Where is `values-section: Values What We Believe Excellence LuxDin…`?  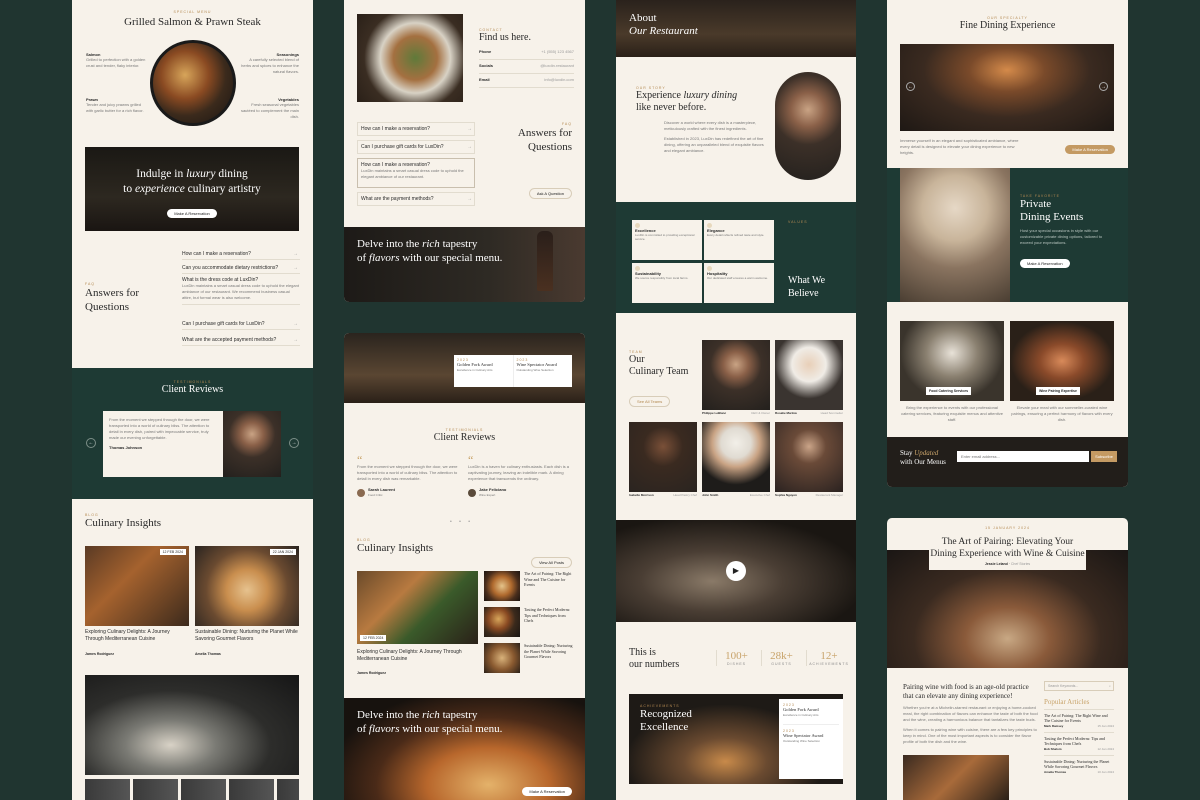 values-section: Values What We Believe Excellence LuxDin… is located at coordinates (736, 257).